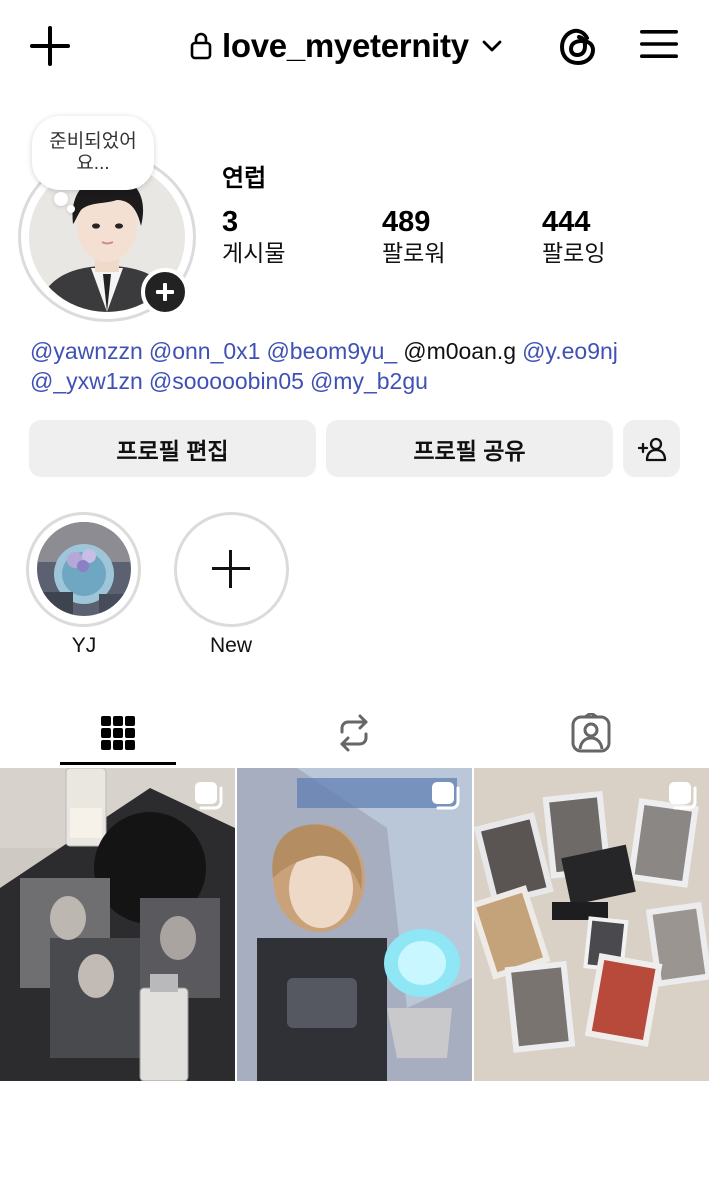  Describe the element at coordinates (230, 645) in the screenshot. I see `highlight-label: New` at that location.